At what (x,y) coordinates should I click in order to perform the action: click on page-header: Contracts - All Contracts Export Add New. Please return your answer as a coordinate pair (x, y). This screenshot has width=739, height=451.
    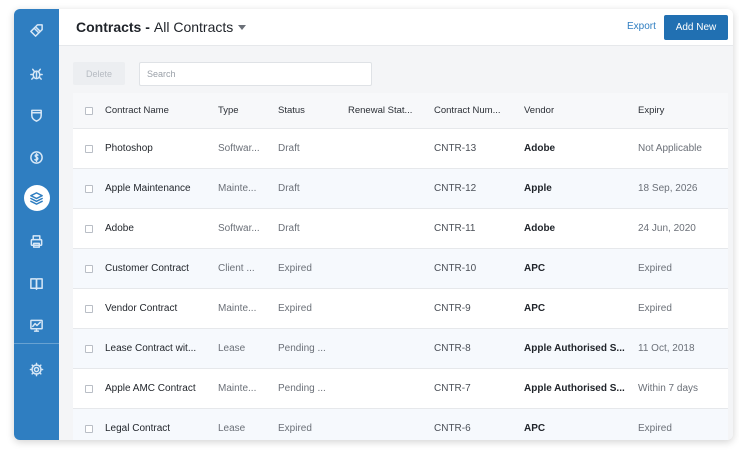
    Looking at the image, I should click on (396, 27).